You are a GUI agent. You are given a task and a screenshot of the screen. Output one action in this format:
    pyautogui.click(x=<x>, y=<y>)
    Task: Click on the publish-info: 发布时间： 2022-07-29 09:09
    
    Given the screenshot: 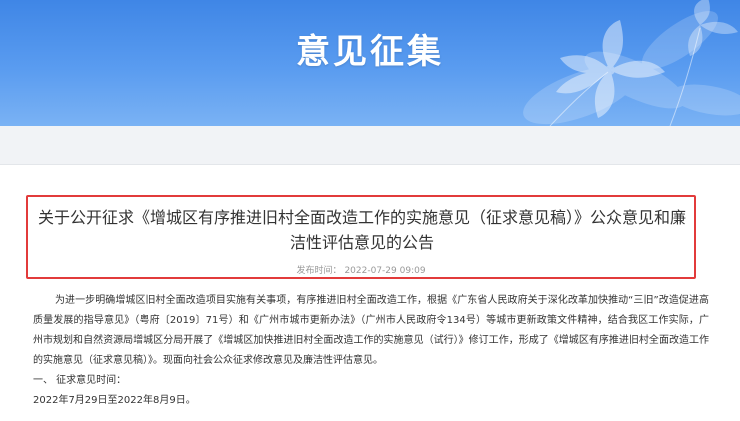 What is the action you would take?
    pyautogui.click(x=361, y=269)
    